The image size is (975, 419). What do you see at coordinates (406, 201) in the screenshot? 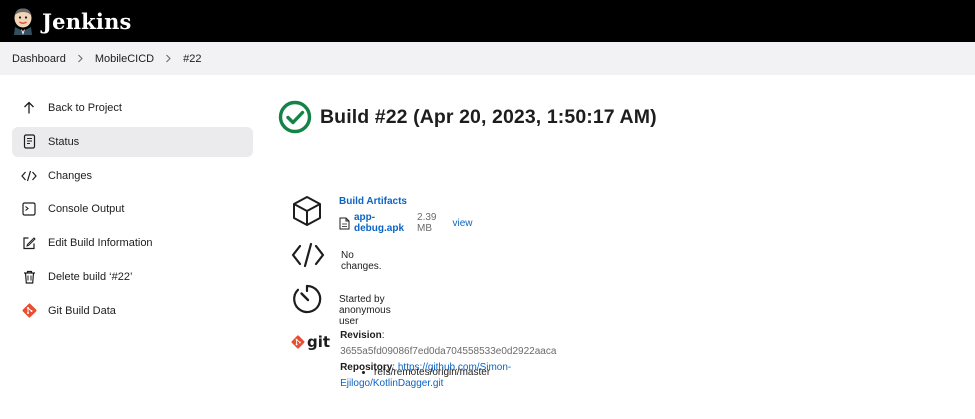
I see `build-artifacts-link: Build Artifacts` at bounding box center [406, 201].